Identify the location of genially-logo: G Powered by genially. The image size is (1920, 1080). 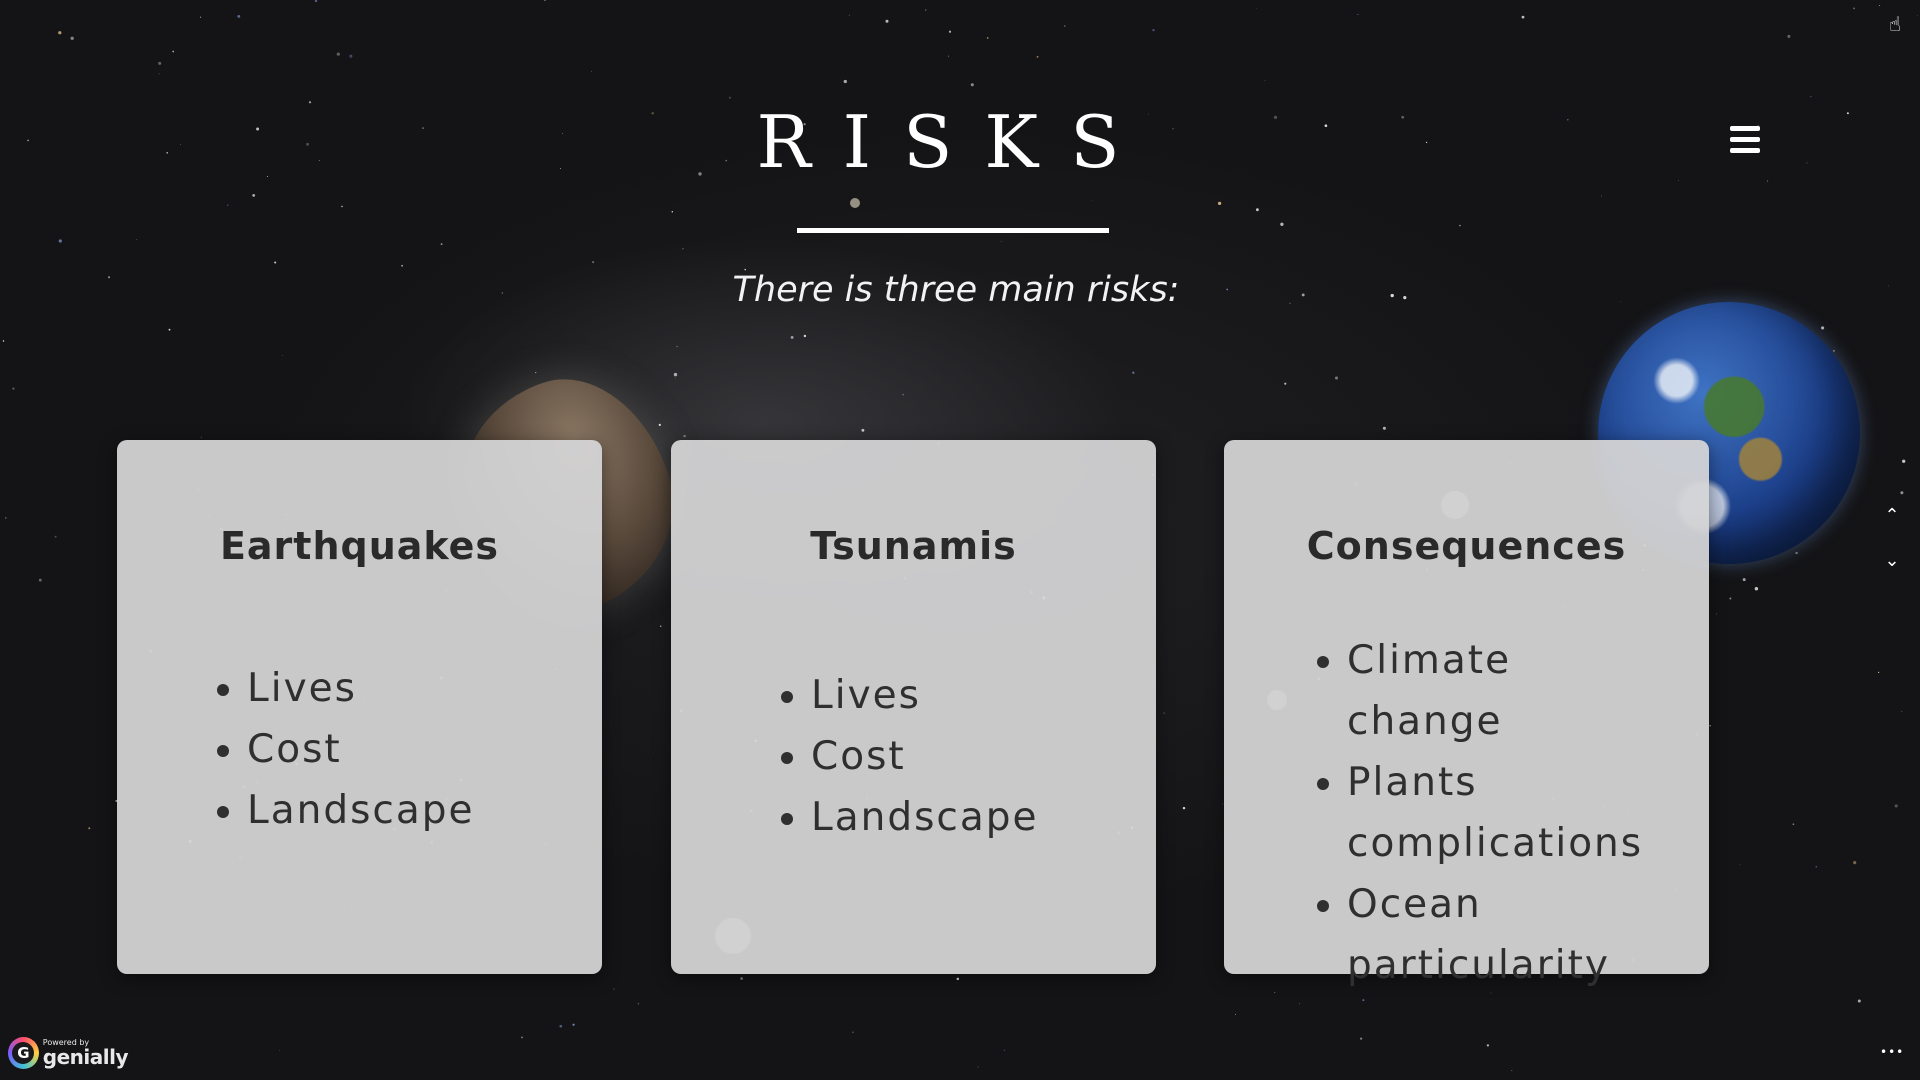
(68, 1053).